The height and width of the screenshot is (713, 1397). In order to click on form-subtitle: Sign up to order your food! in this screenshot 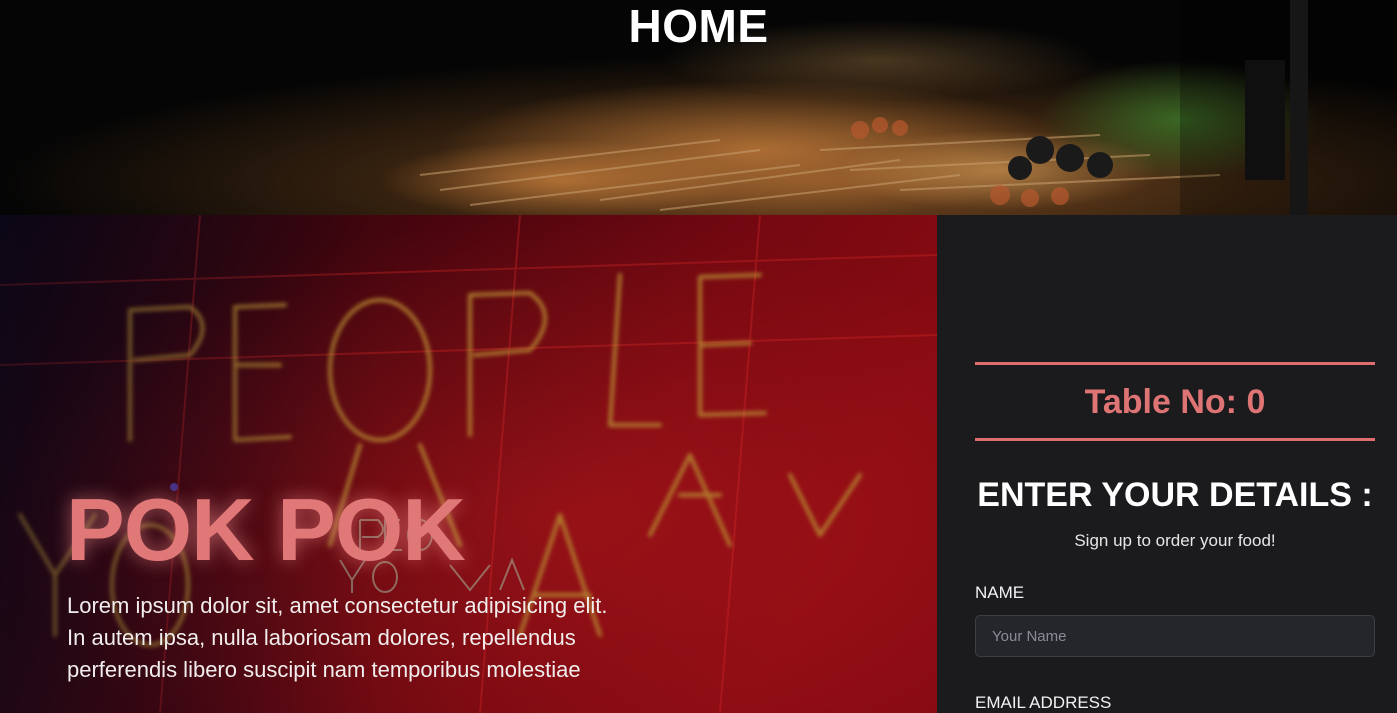, I will do `click(1175, 540)`.